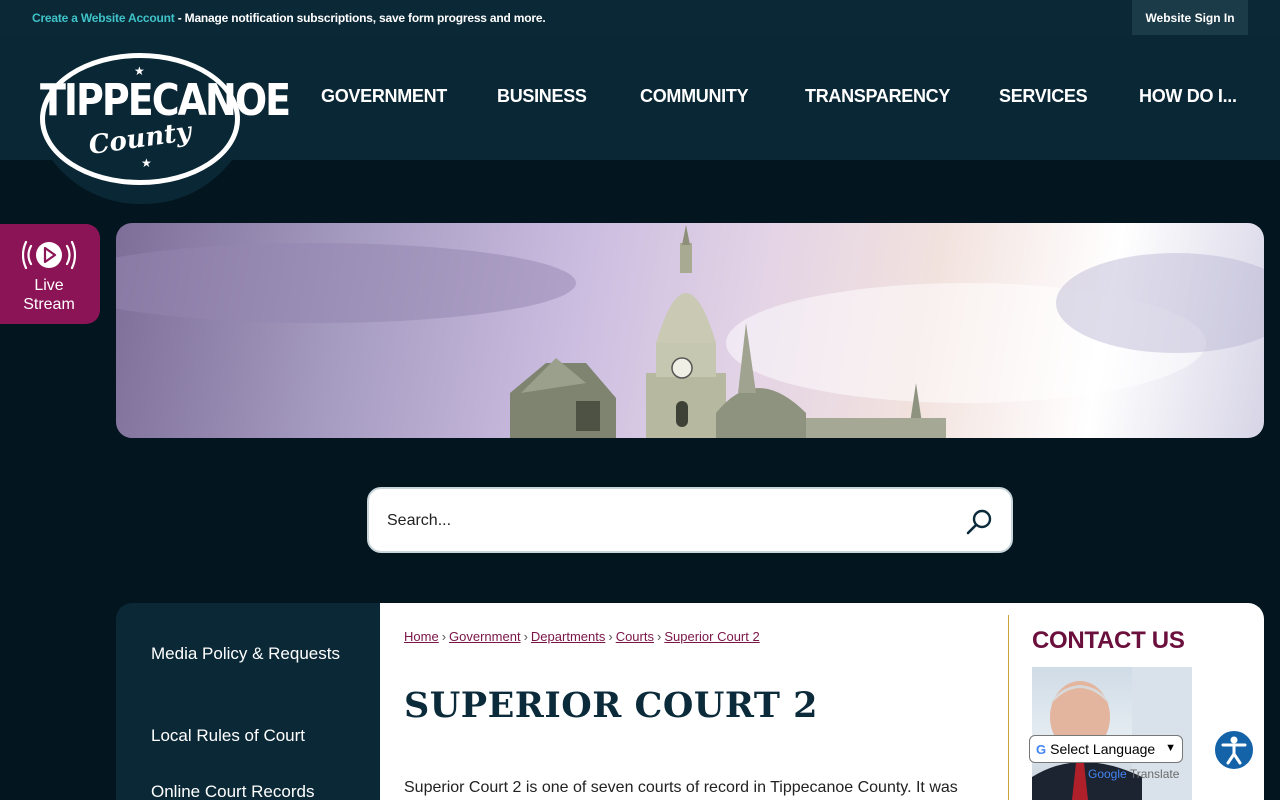 The width and height of the screenshot is (1280, 800). I want to click on create-account-link: Create a Website Account, so click(103, 18).